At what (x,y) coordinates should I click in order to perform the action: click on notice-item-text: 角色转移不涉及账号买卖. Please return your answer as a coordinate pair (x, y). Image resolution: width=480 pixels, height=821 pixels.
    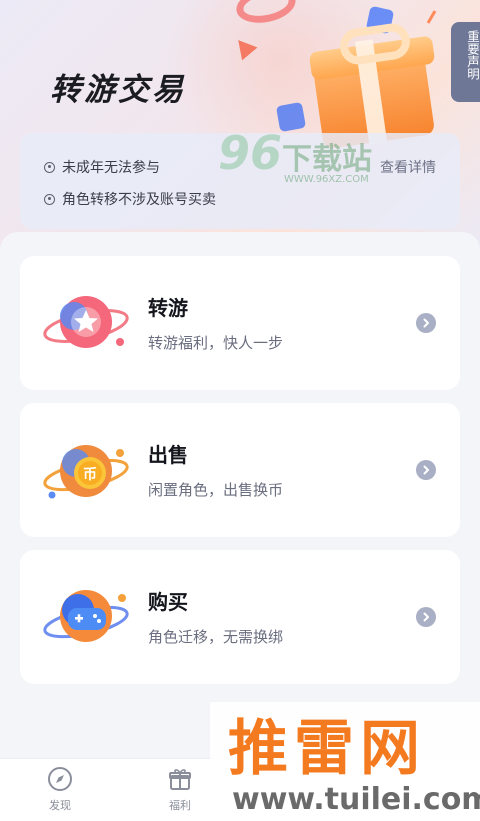
    Looking at the image, I should click on (139, 200).